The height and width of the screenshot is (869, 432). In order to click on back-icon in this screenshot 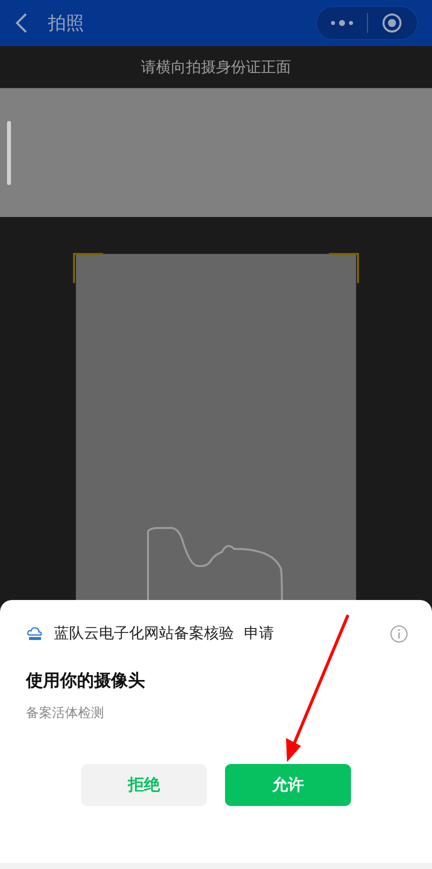, I will do `click(21, 23)`.